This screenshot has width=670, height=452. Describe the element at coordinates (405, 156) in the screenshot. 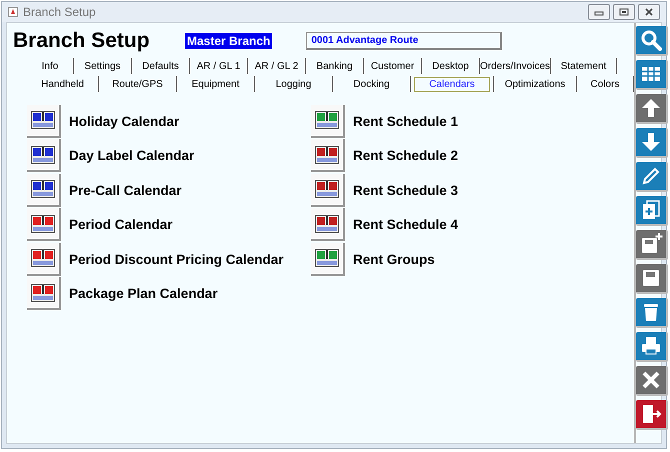

I see `calendar-label: Rent Schedule 2` at that location.